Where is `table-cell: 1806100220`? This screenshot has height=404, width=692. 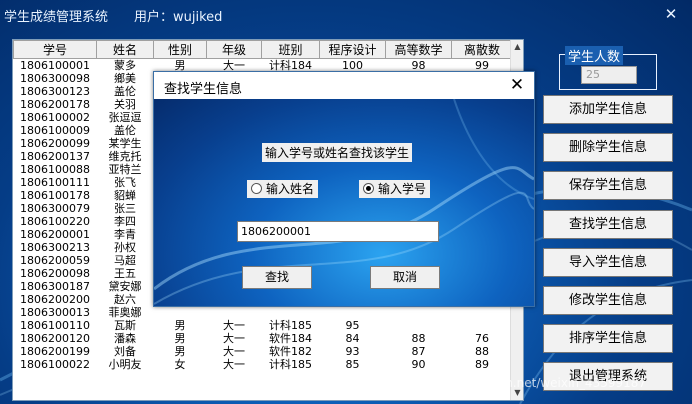
table-cell: 1806100220 is located at coordinates (55, 221).